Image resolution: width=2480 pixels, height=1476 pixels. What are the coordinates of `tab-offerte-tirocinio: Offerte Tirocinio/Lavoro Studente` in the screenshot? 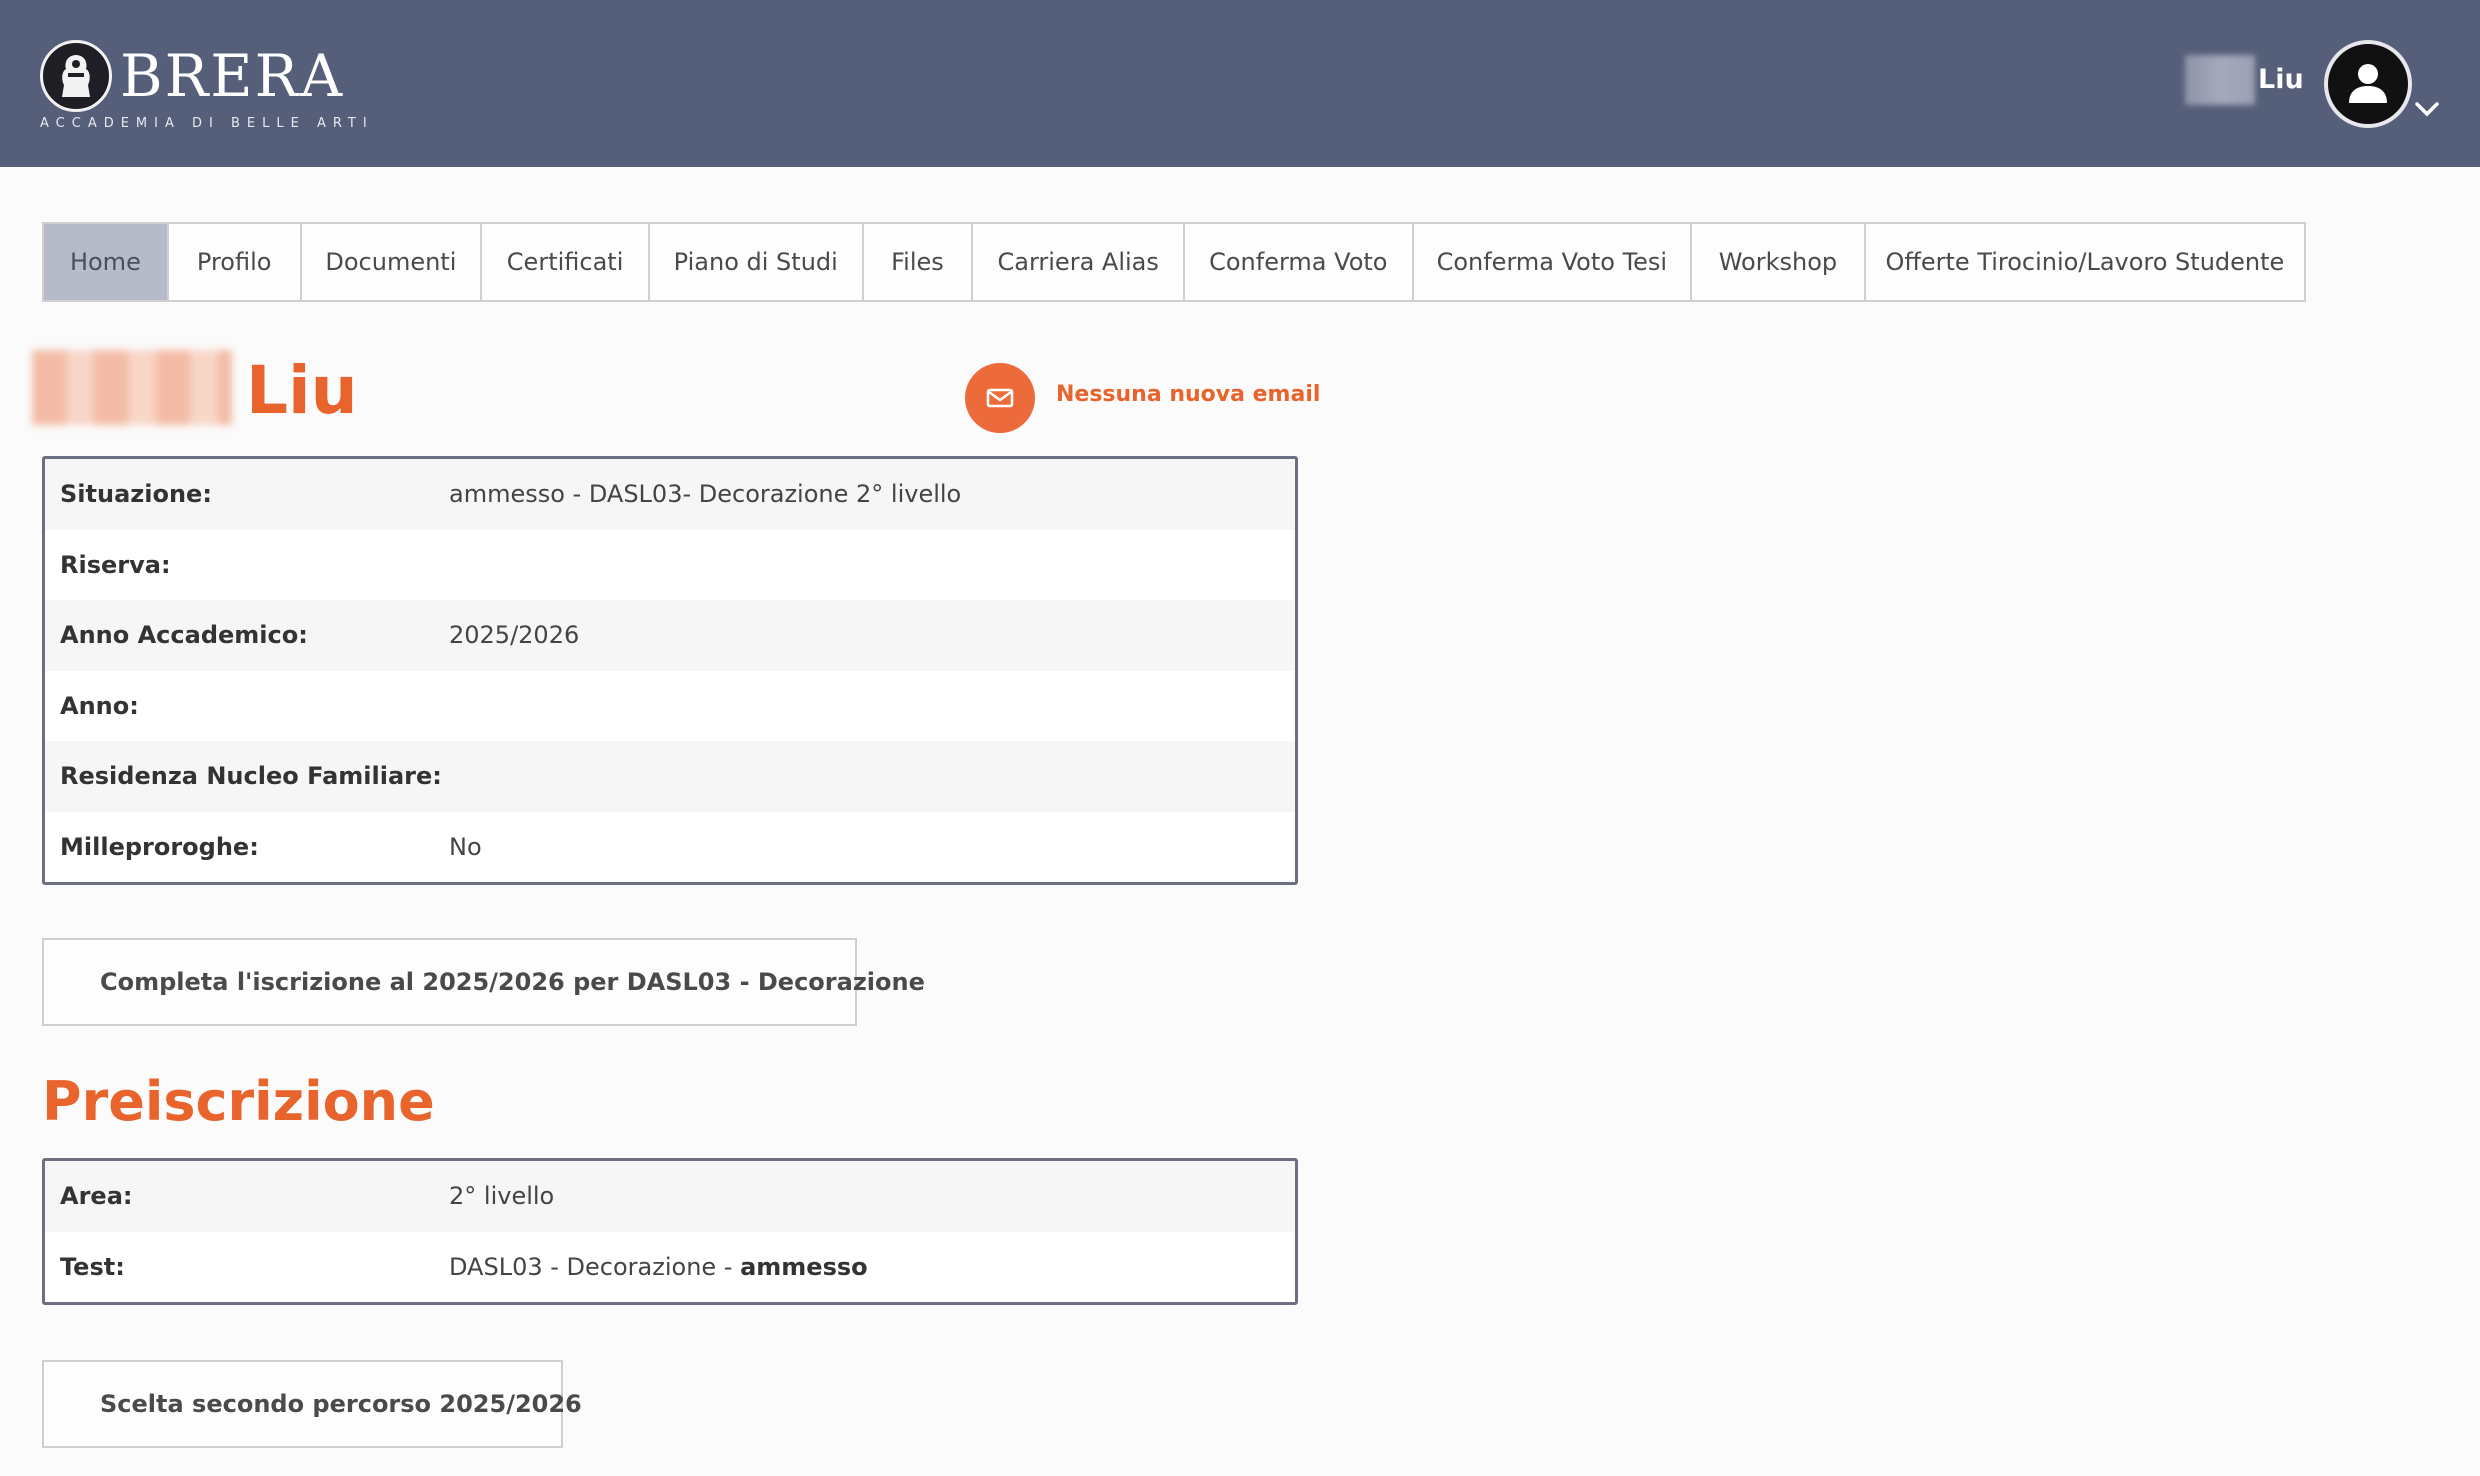 It's located at (2085, 262).